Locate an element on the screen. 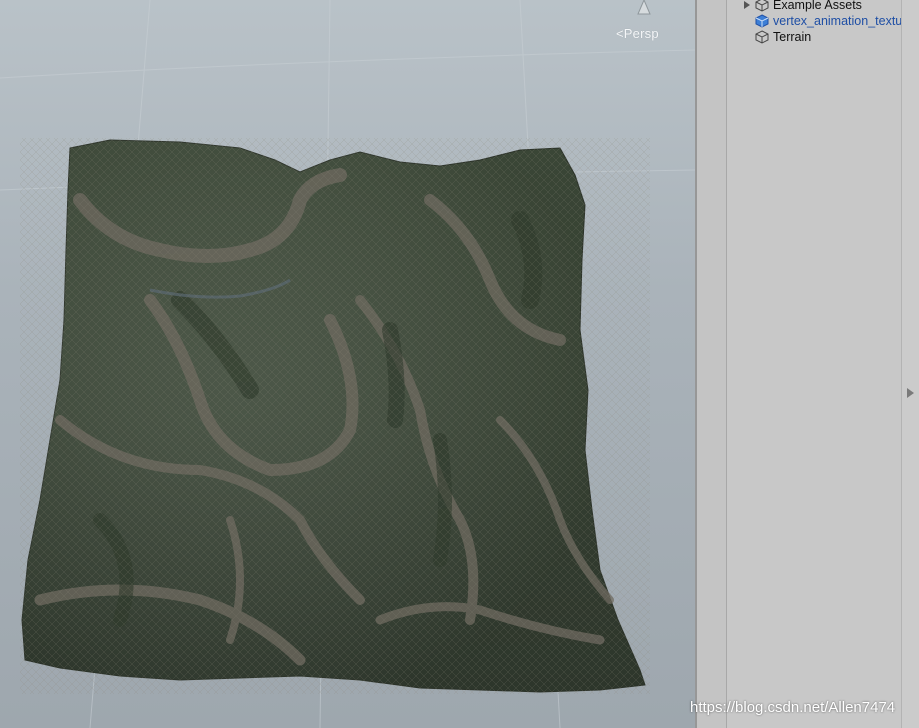  hierarchy-item-terrain: Terrain is located at coordinates (783, 37).